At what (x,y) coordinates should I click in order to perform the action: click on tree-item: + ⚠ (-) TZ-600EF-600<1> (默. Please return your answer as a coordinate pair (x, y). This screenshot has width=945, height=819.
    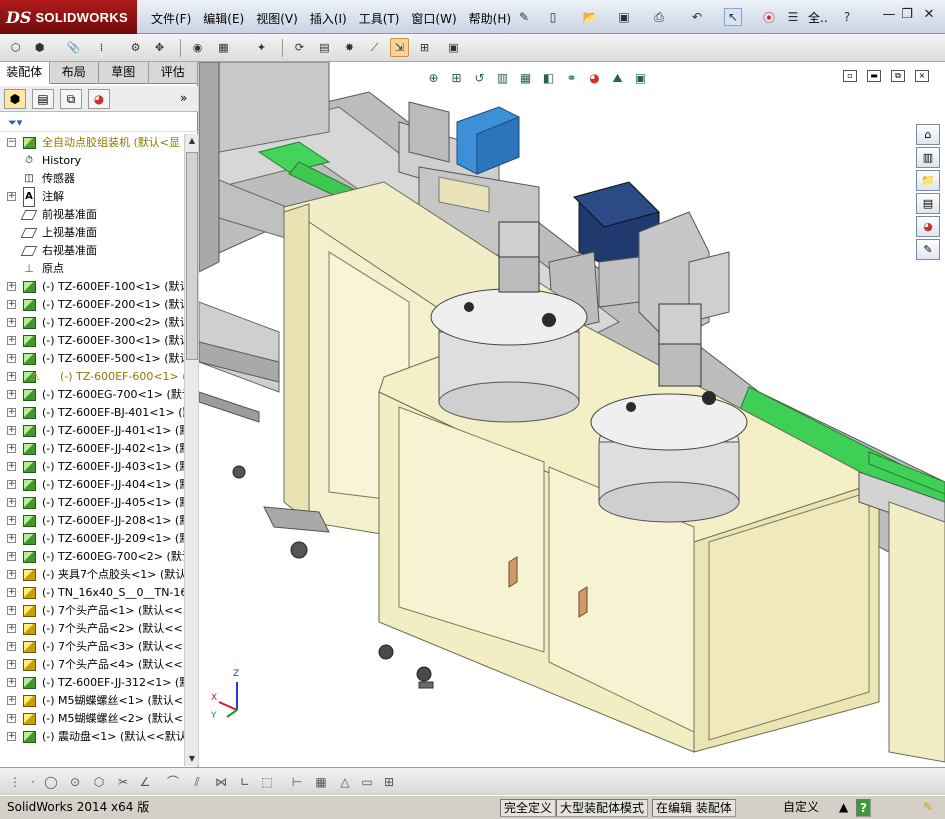
    Looking at the image, I should click on (92, 377).